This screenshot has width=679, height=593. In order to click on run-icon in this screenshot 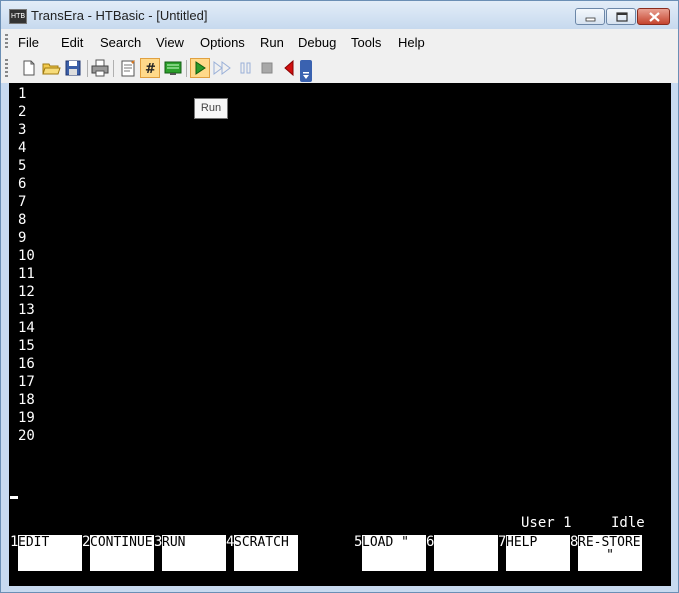, I will do `click(200, 68)`.